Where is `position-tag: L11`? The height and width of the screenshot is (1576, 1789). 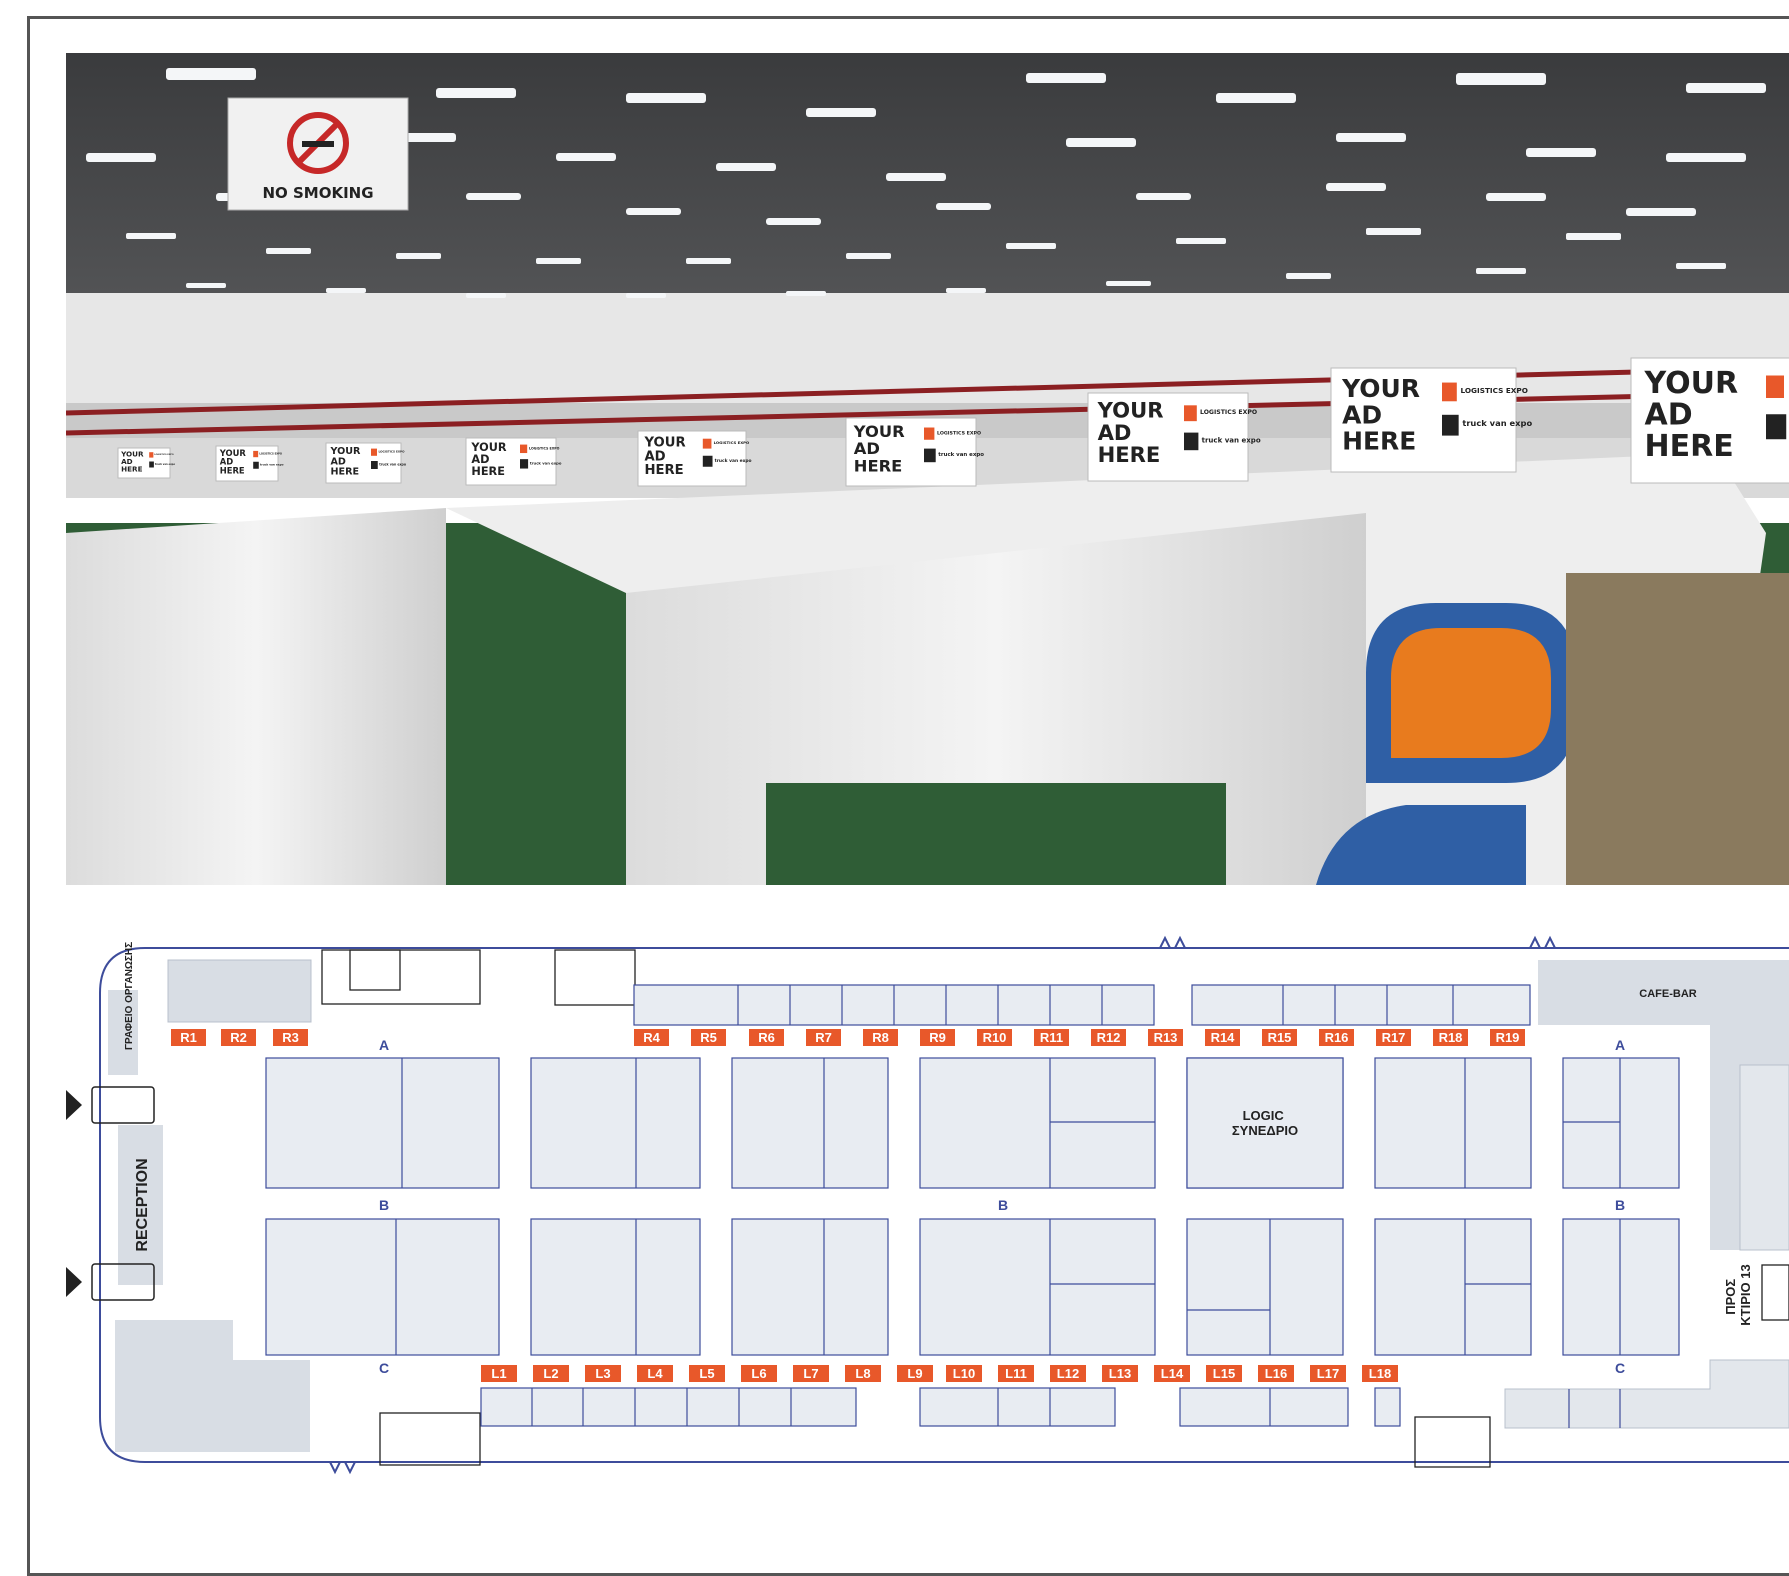 position-tag: L11 is located at coordinates (1016, 1373).